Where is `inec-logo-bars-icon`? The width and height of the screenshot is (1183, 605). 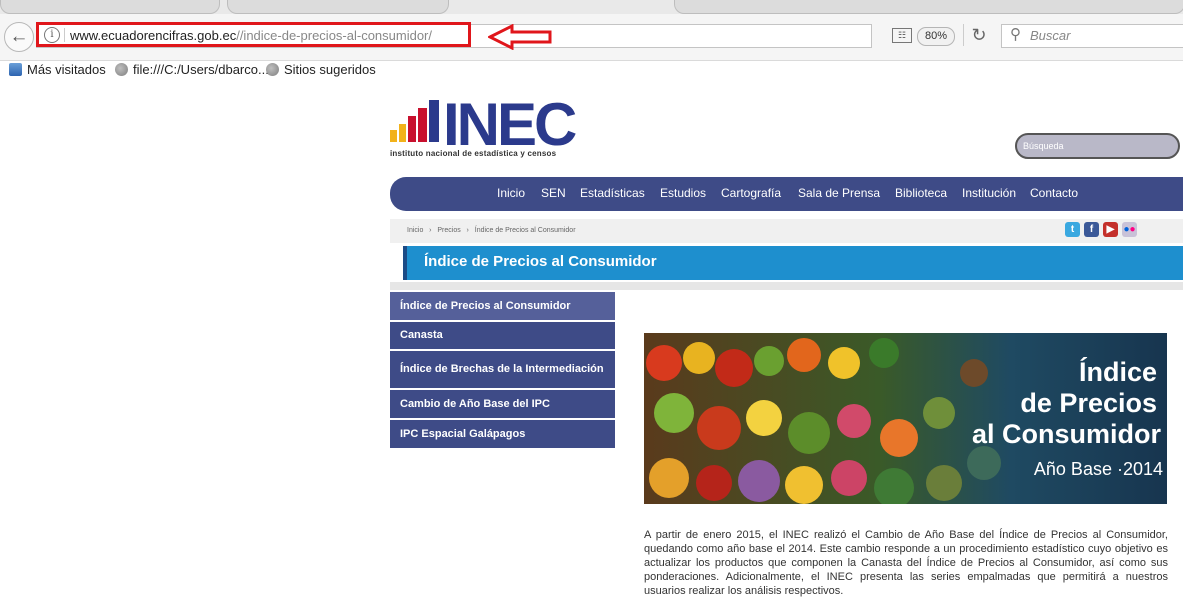 inec-logo-bars-icon is located at coordinates (414, 121).